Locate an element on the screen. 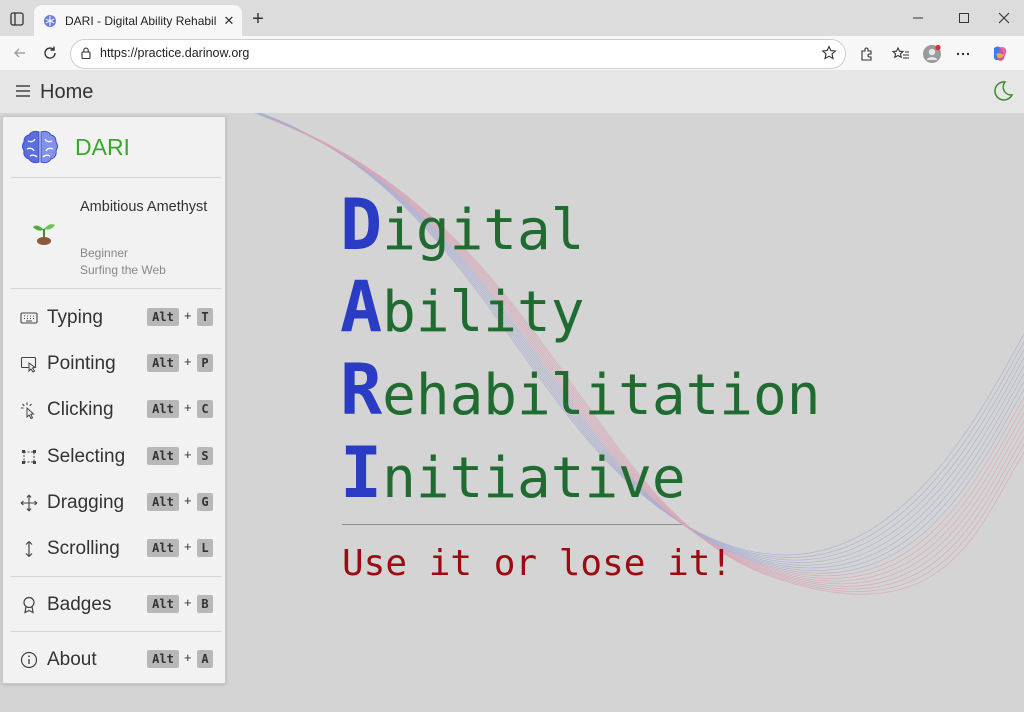 This screenshot has height=712, width=1024. brand-name: DARI is located at coordinates (102, 146).